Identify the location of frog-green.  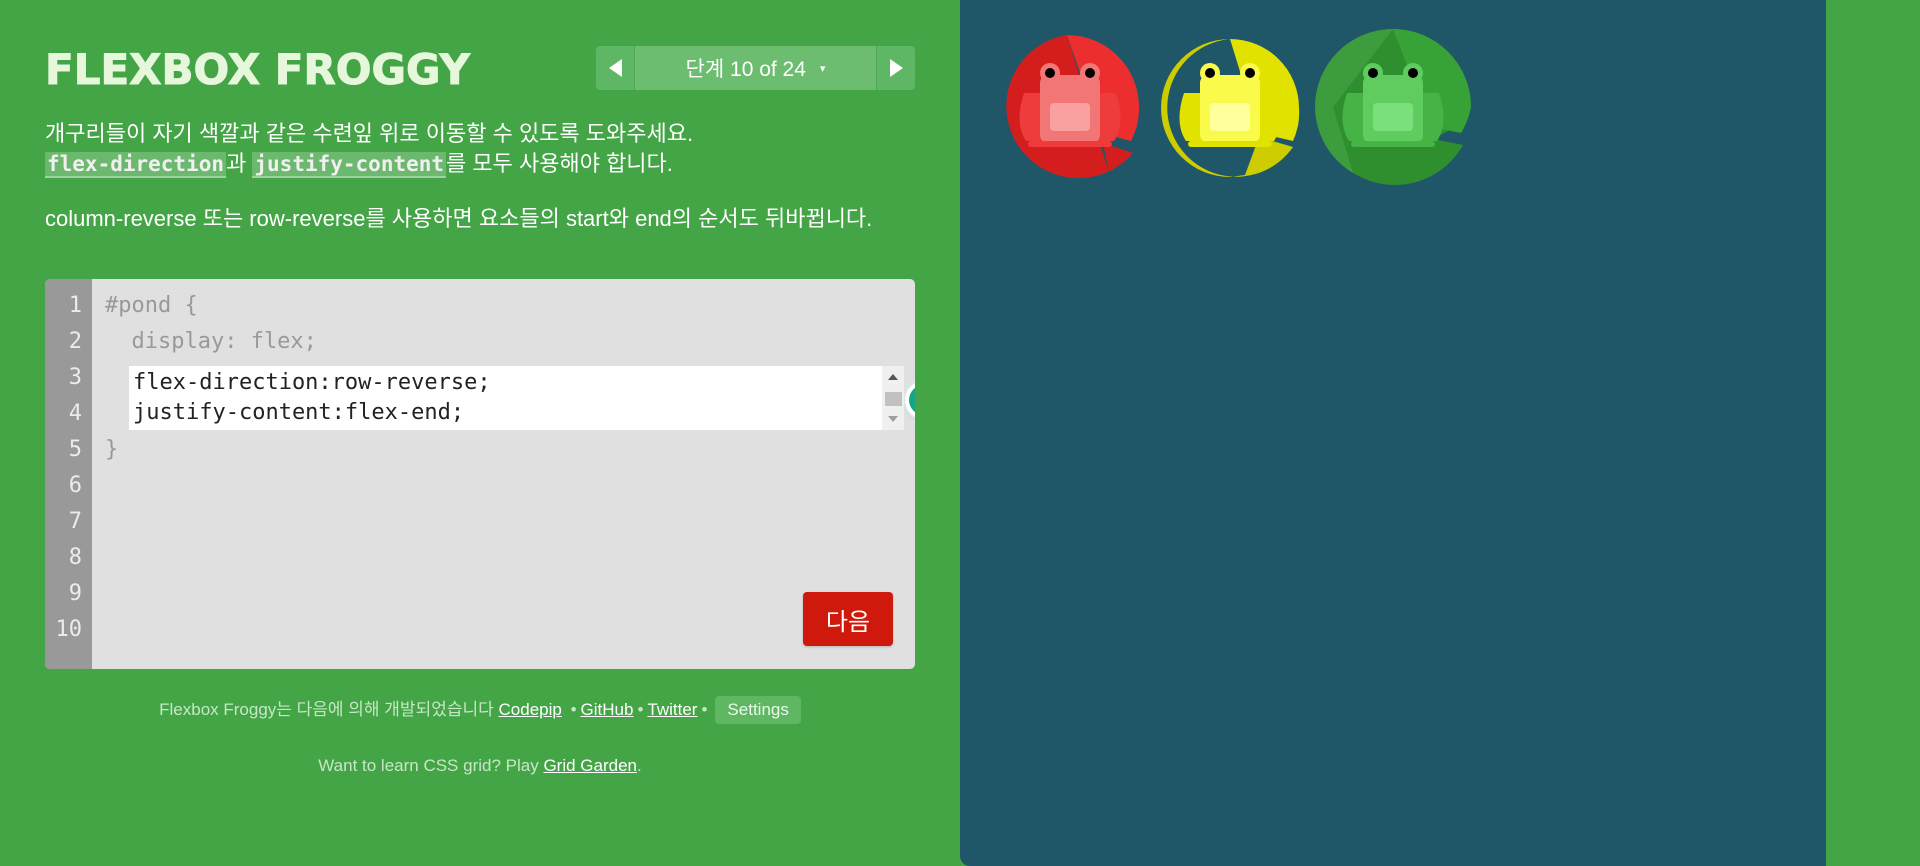
(1393, 105).